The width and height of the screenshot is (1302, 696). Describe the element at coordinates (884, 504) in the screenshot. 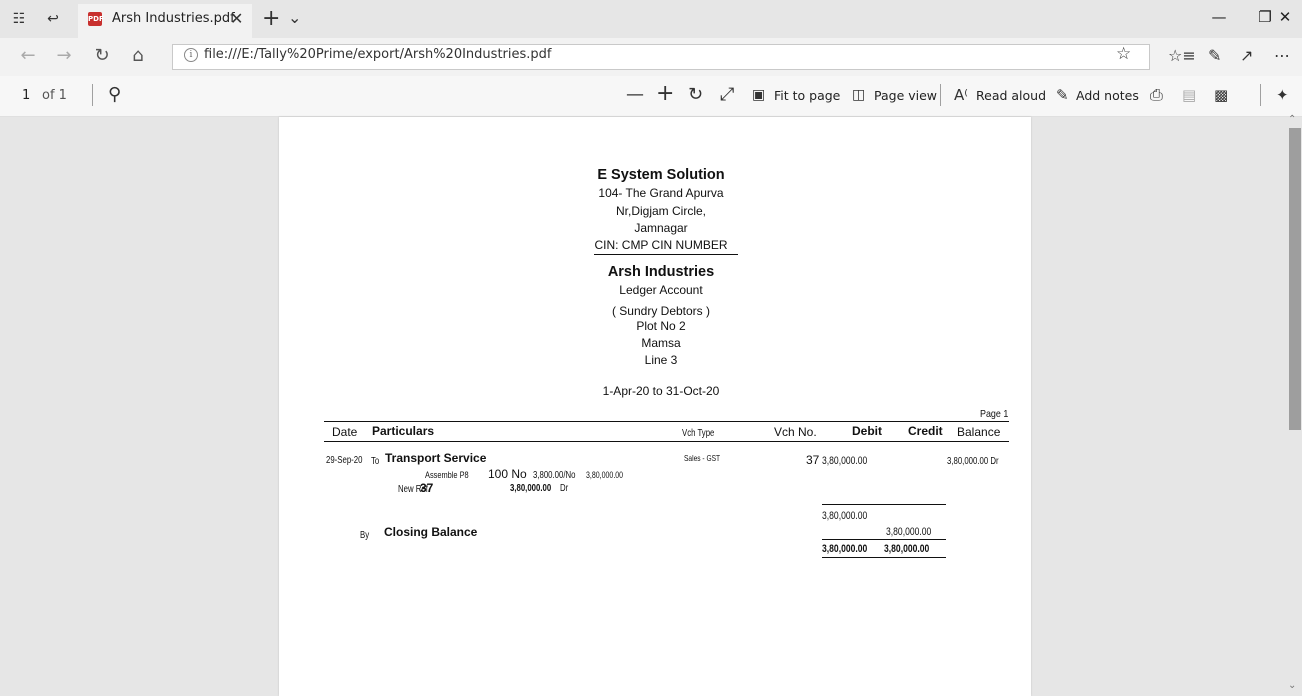

I see `subtotal-rule` at that location.